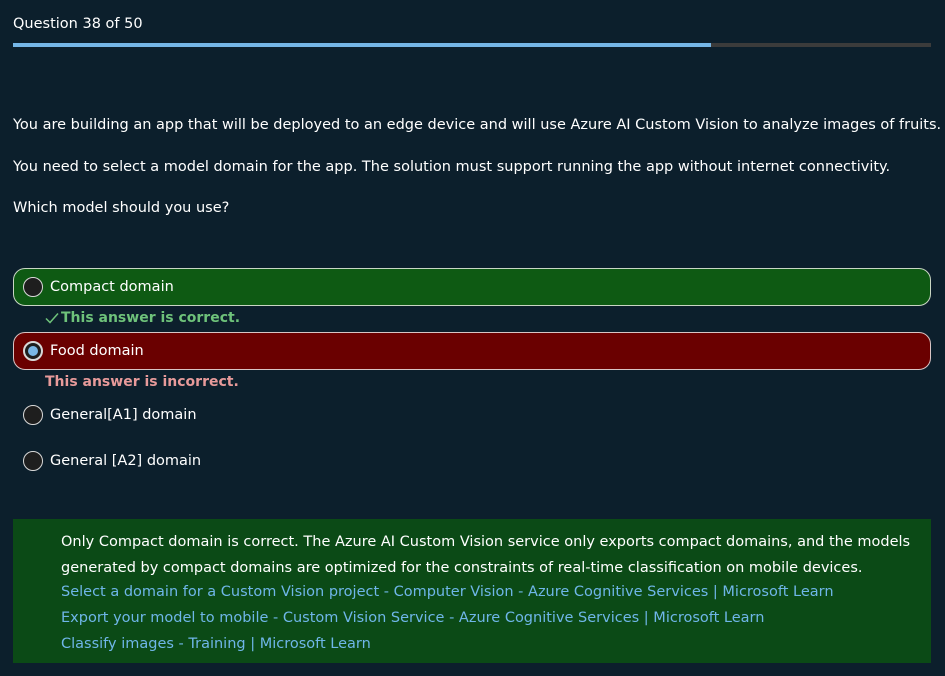 The image size is (945, 676). I want to click on incorrect-feedback-text: This answer is incorrect., so click(142, 382).